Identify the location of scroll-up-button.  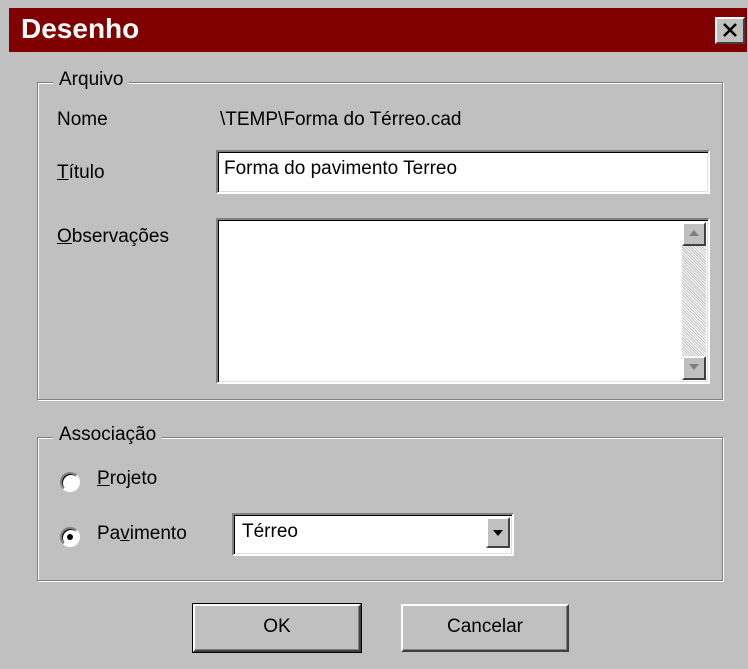
(694, 234).